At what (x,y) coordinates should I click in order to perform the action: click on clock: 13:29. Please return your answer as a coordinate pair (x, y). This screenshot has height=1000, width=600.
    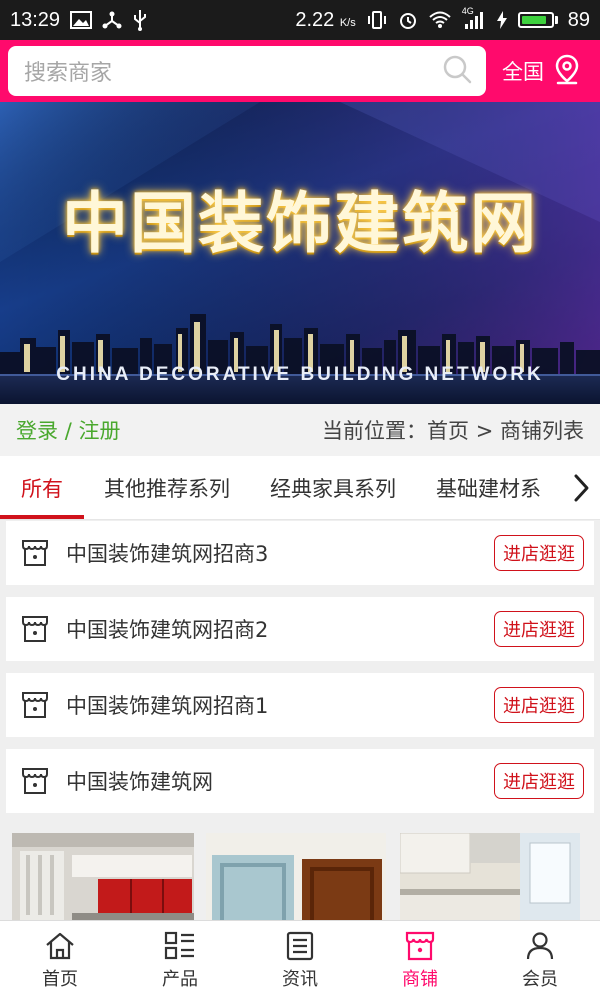
    Looking at the image, I should click on (35, 19).